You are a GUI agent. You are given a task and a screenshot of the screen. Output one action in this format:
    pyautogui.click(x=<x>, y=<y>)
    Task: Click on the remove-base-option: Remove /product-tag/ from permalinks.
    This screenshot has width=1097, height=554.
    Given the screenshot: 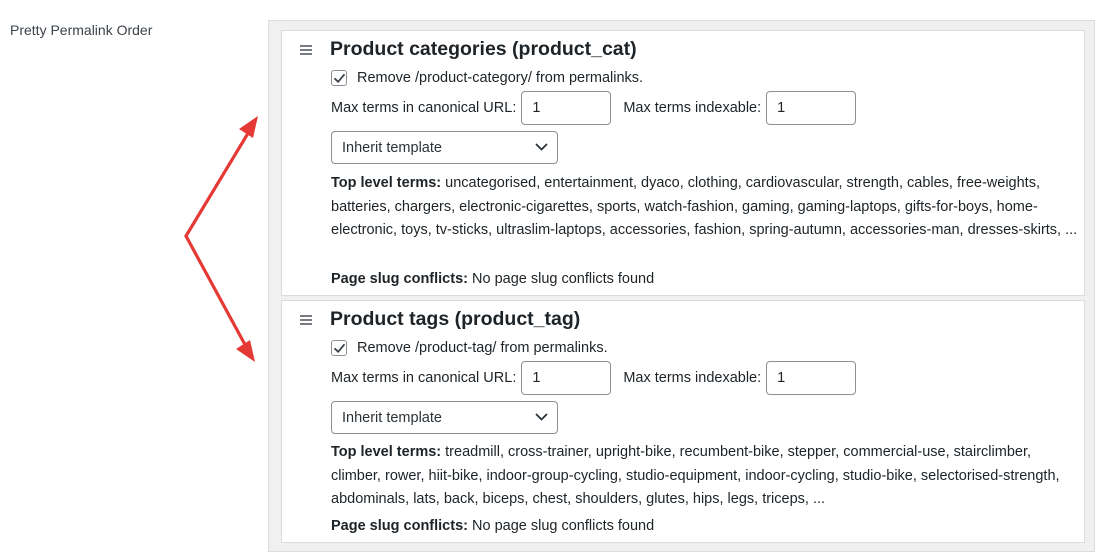 What is the action you would take?
    pyautogui.click(x=469, y=348)
    